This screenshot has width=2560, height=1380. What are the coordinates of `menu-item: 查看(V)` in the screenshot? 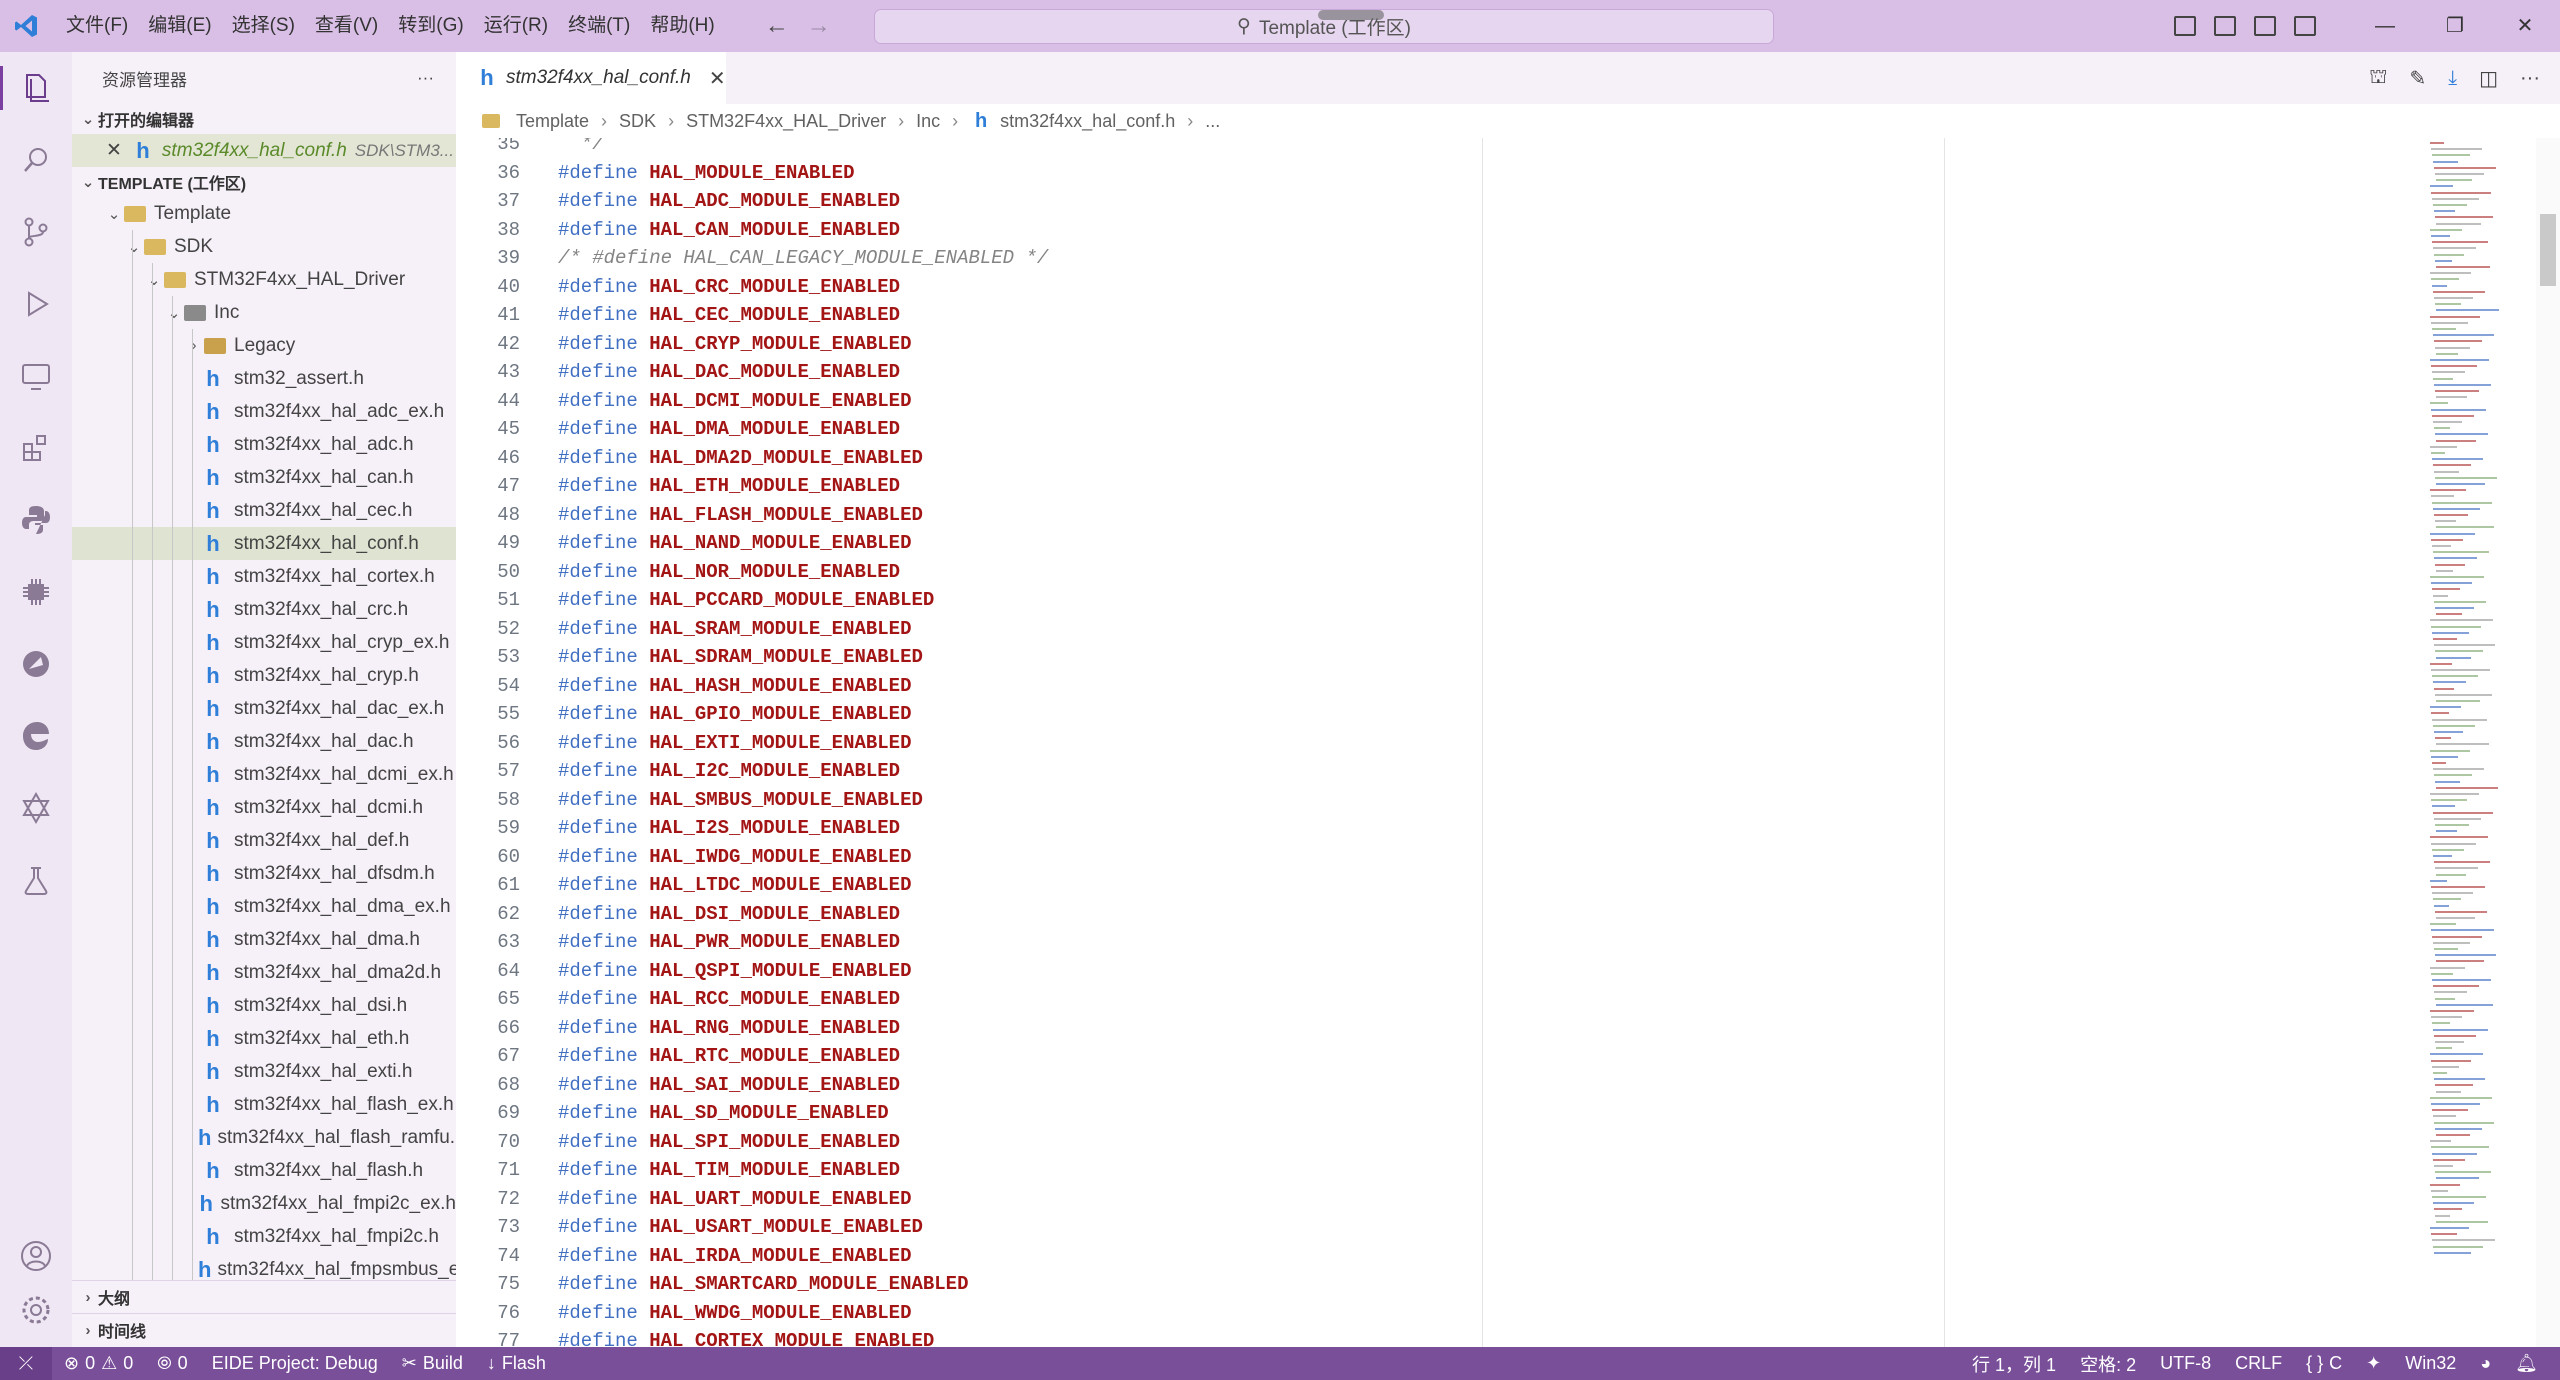 It's located at (346, 26).